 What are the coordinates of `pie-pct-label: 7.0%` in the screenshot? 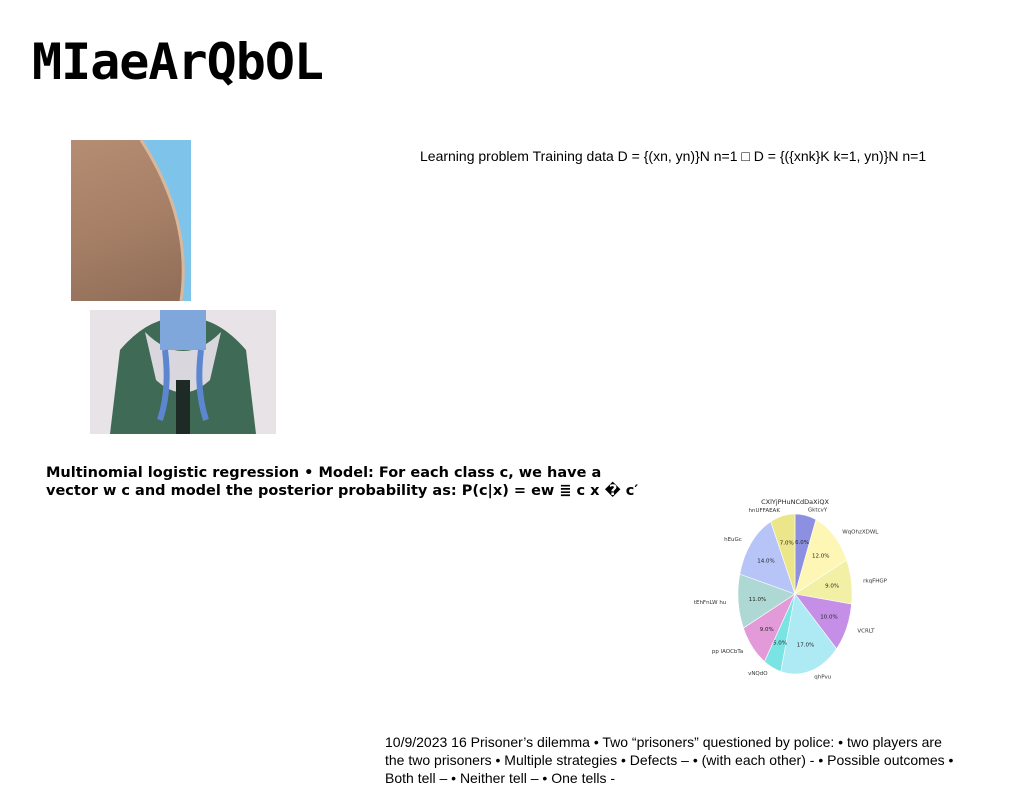 It's located at (787, 543).